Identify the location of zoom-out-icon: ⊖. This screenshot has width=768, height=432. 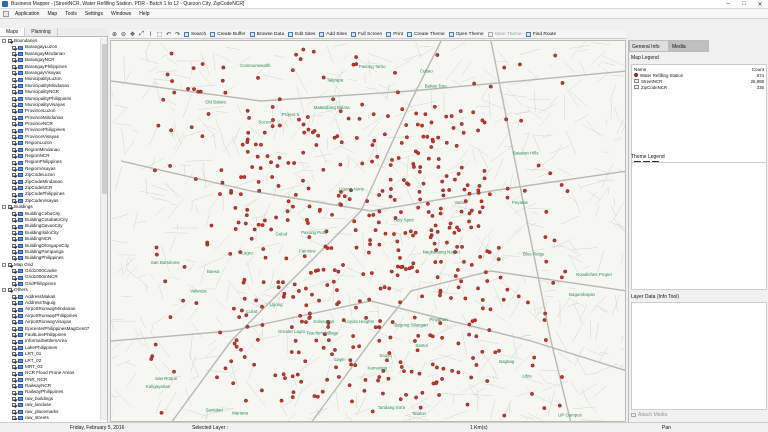
(123, 34).